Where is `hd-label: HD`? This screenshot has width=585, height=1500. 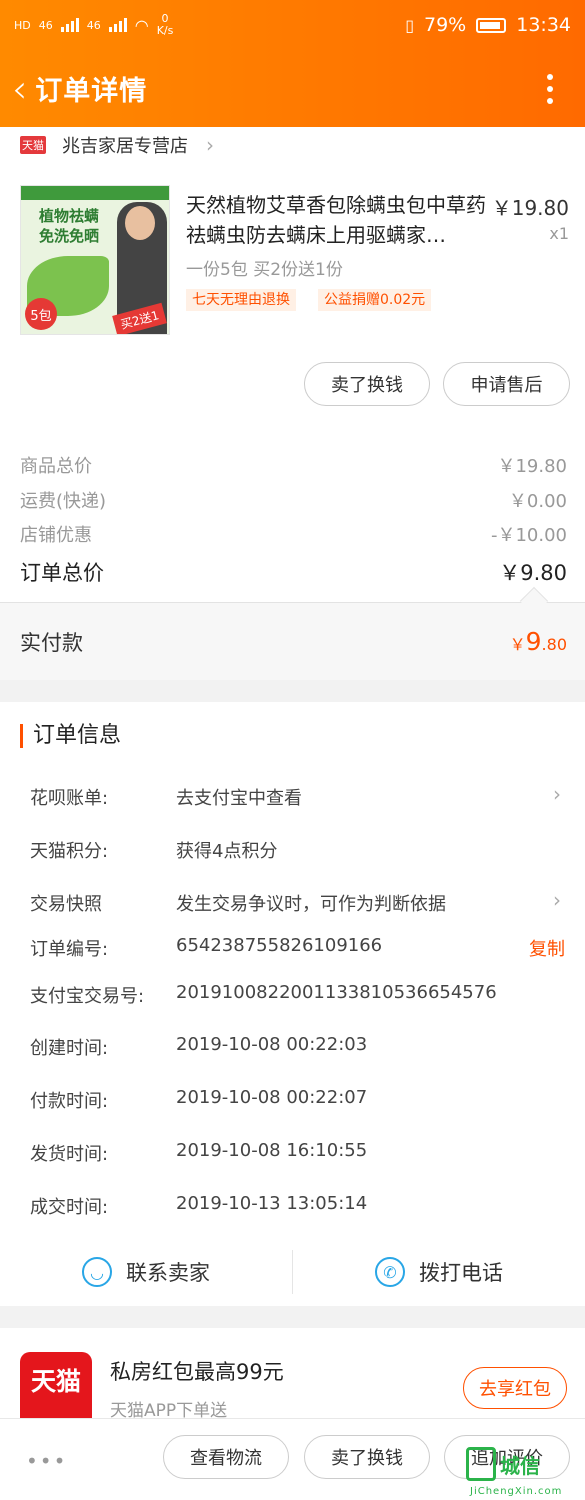 hd-label: HD is located at coordinates (22, 25).